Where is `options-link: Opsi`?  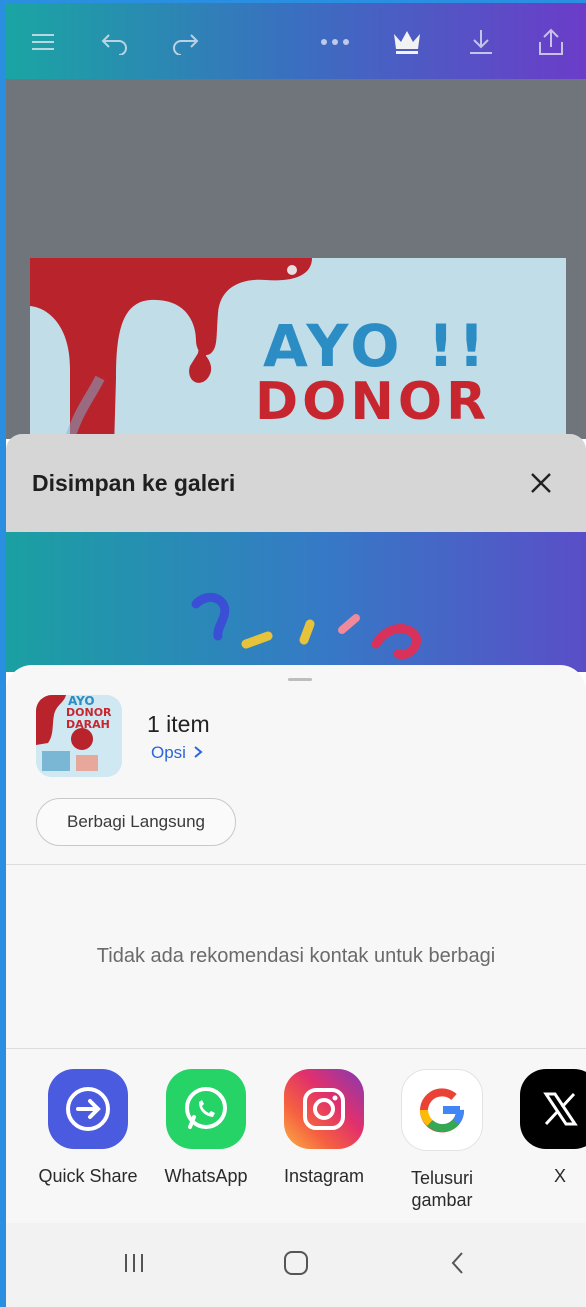
options-link: Opsi is located at coordinates (177, 753).